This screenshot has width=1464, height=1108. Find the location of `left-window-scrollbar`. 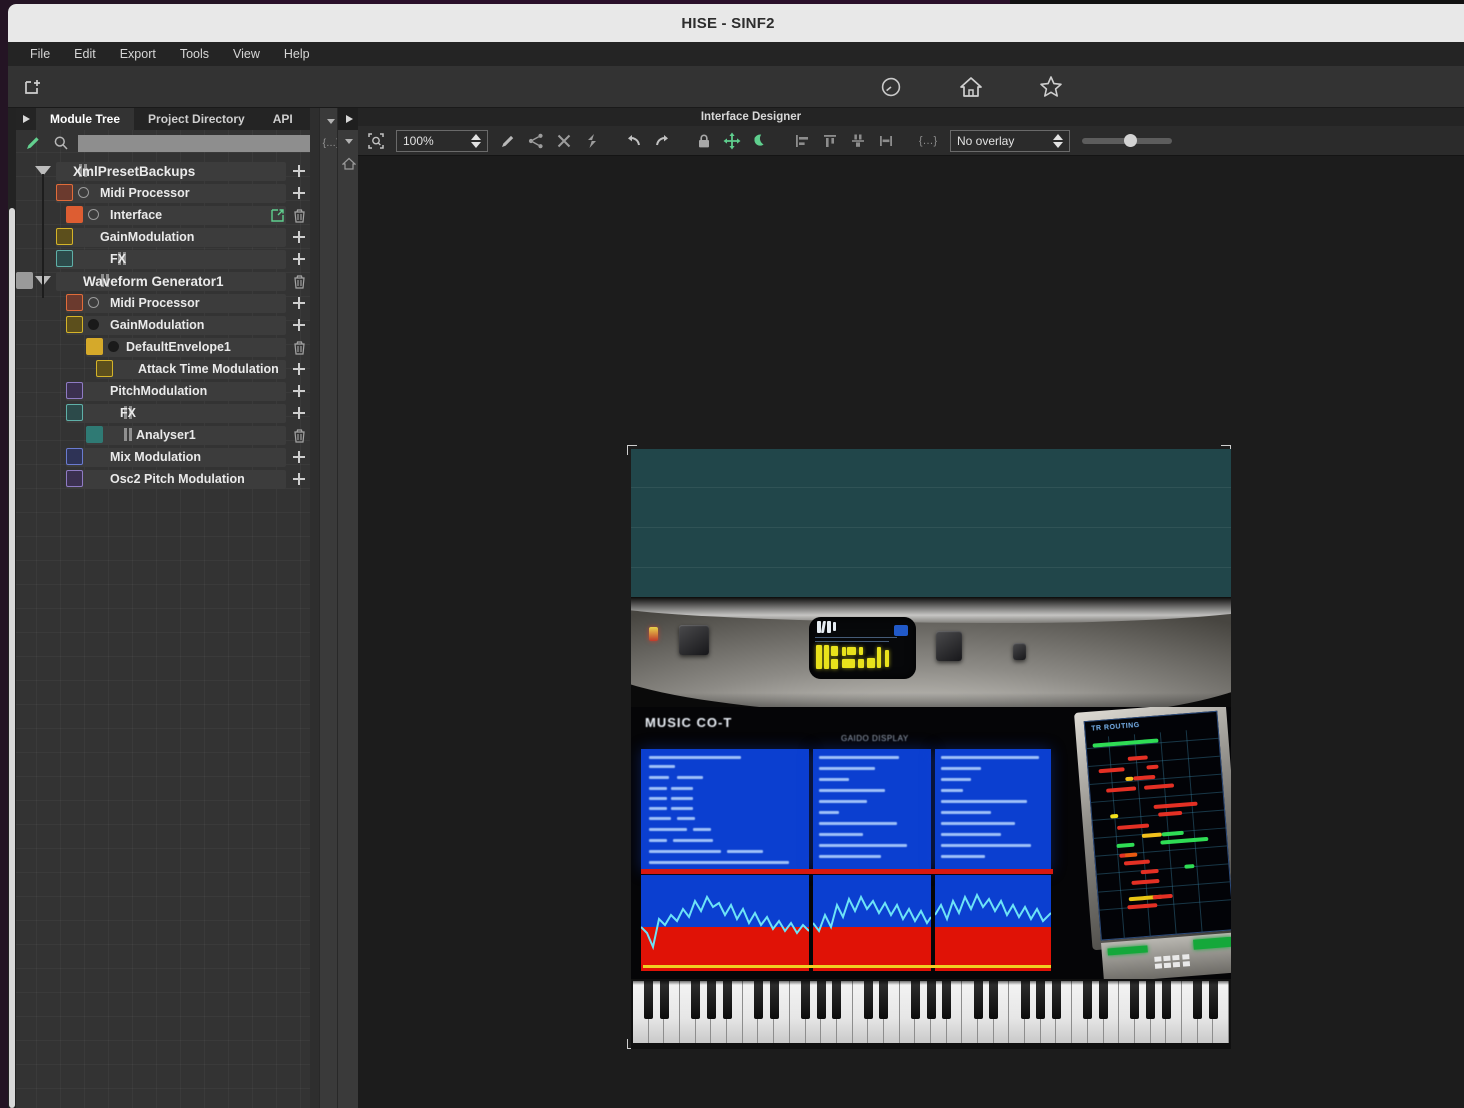

left-window-scrollbar is located at coordinates (12, 608).